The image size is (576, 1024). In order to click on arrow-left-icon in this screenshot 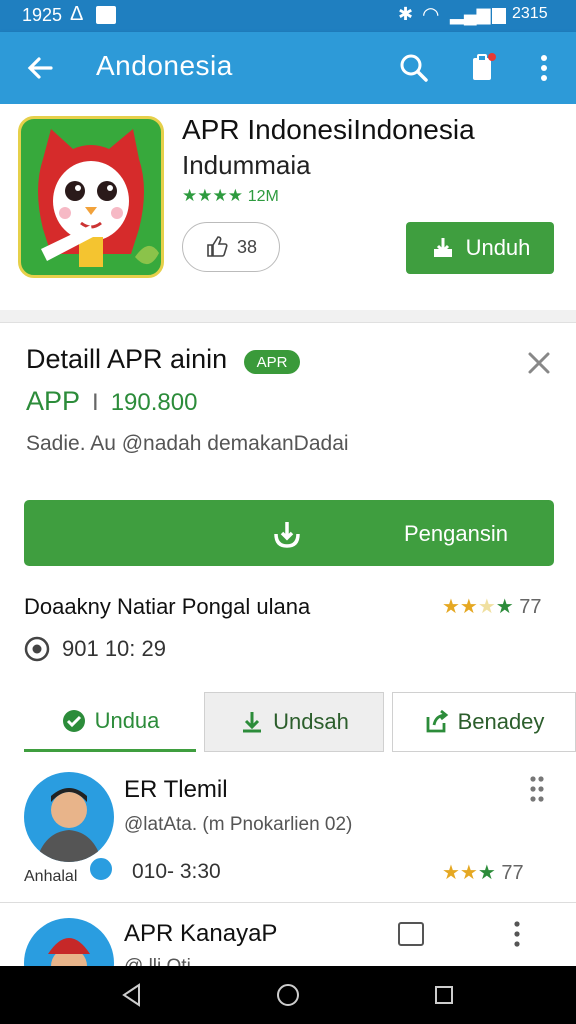, I will do `click(40, 68)`.